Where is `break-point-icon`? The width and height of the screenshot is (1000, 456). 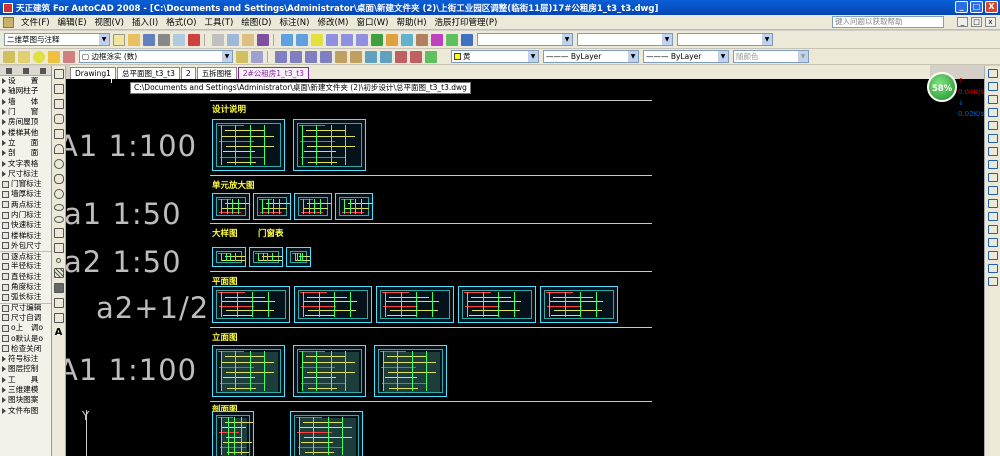 break-point-icon is located at coordinates (992, 216).